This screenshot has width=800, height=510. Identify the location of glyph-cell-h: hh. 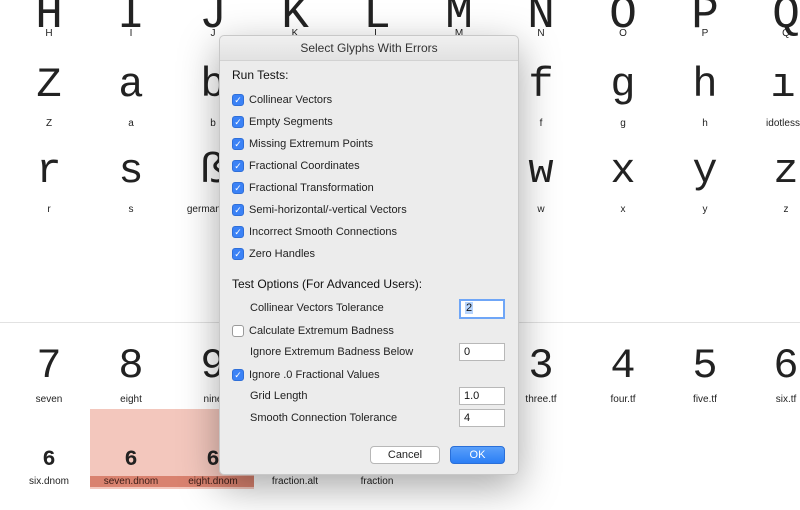
(705, 99).